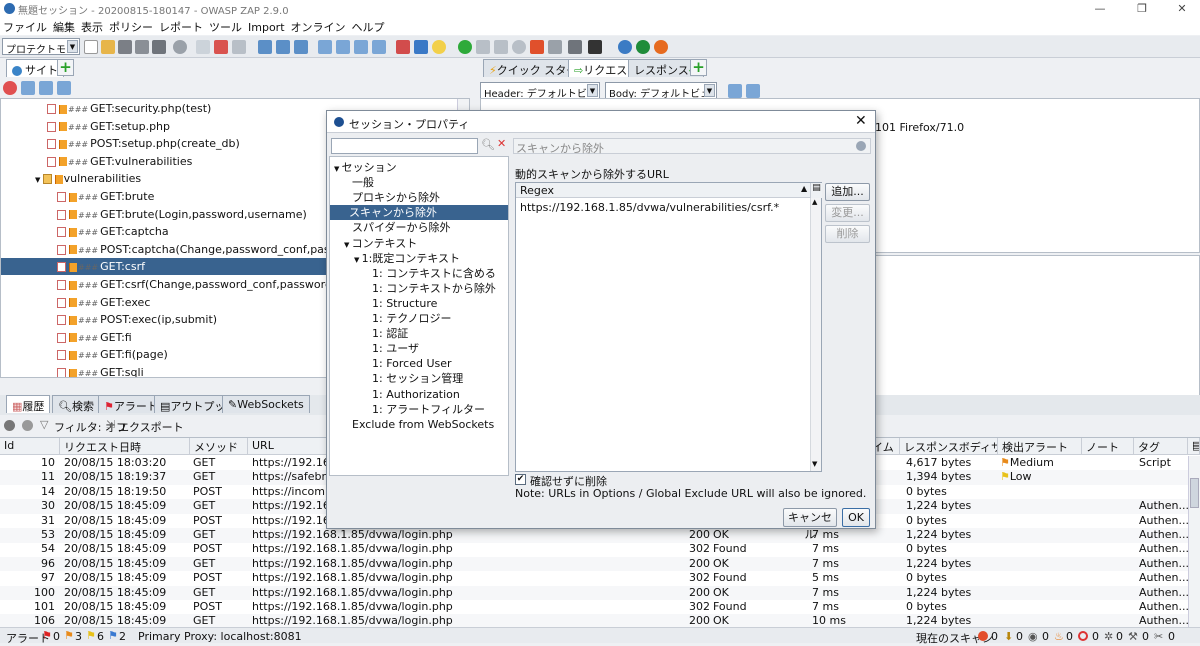 This screenshot has width=1200, height=646. What do you see at coordinates (396, 197) in the screenshot?
I see `options-tree-node: プロキシから除外` at bounding box center [396, 197].